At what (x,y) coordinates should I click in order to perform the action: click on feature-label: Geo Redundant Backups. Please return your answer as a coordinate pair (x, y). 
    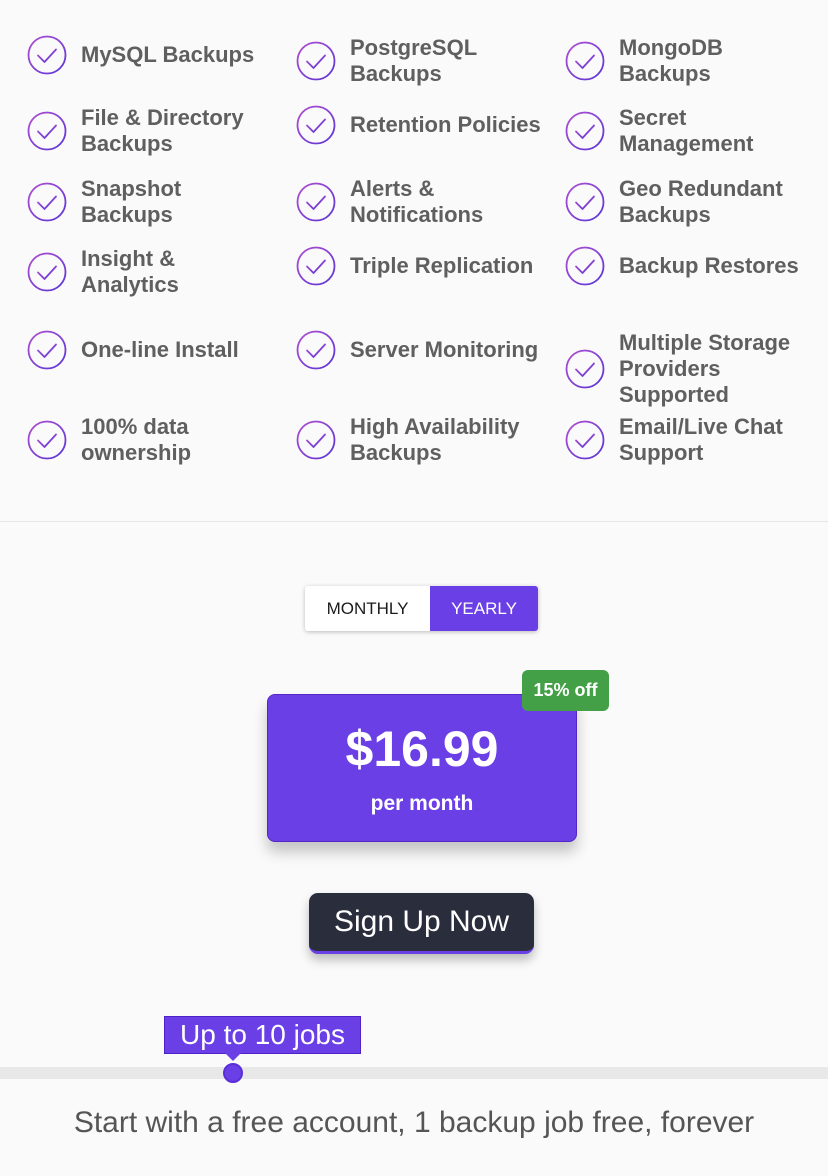
    Looking at the image, I should click on (701, 202).